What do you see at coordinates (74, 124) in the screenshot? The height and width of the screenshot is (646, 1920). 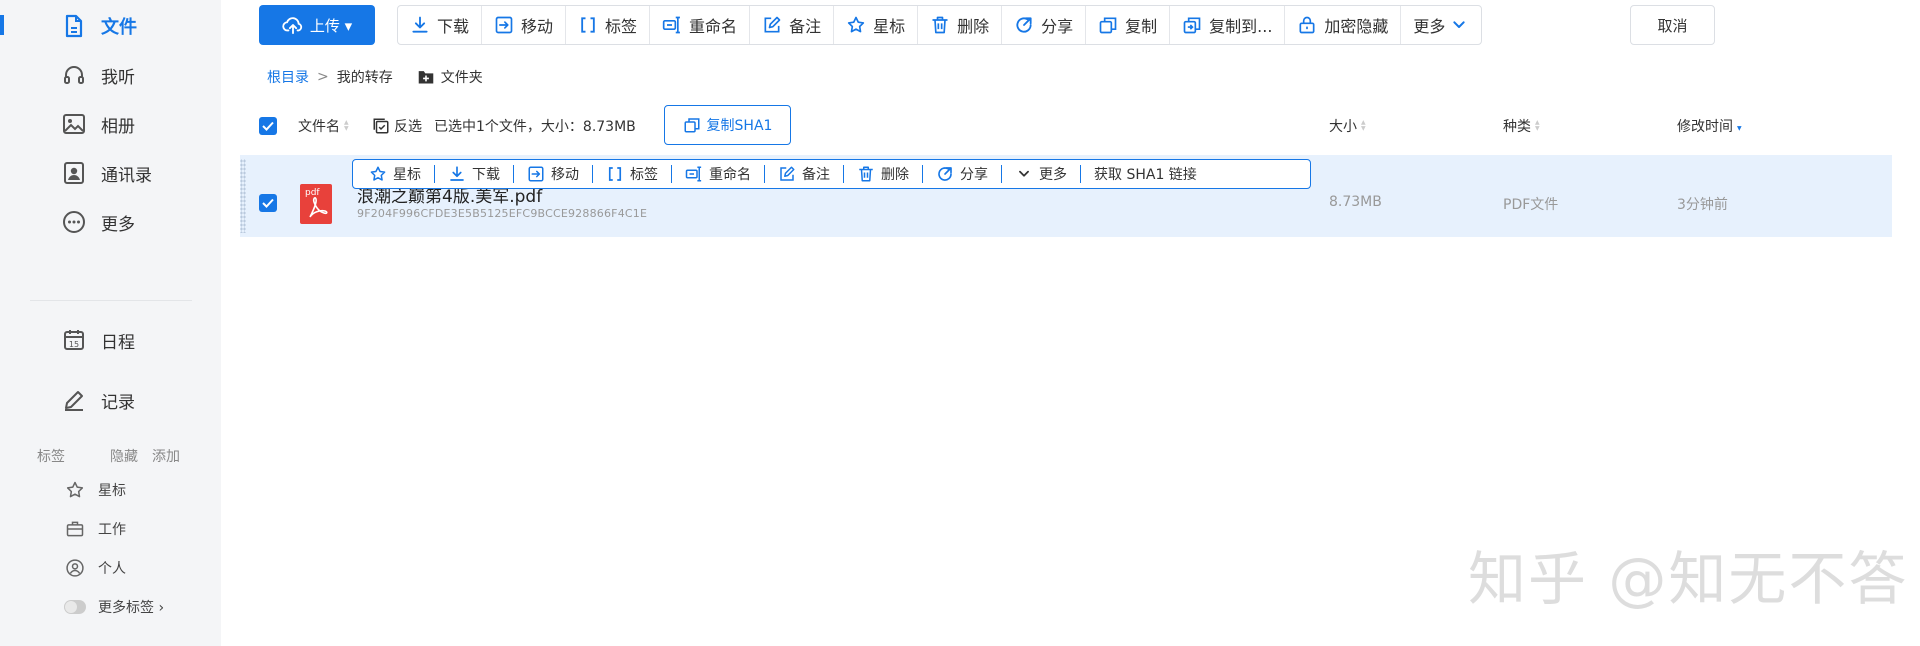 I see `image-icon` at bounding box center [74, 124].